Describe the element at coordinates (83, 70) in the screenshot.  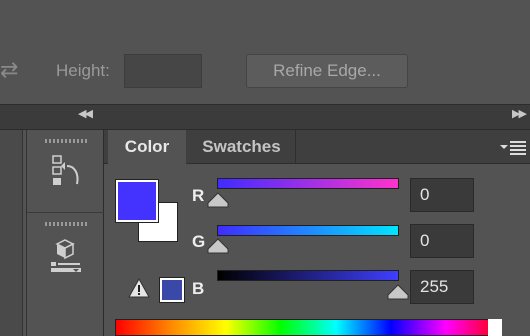
I see `height-label: Height:` at that location.